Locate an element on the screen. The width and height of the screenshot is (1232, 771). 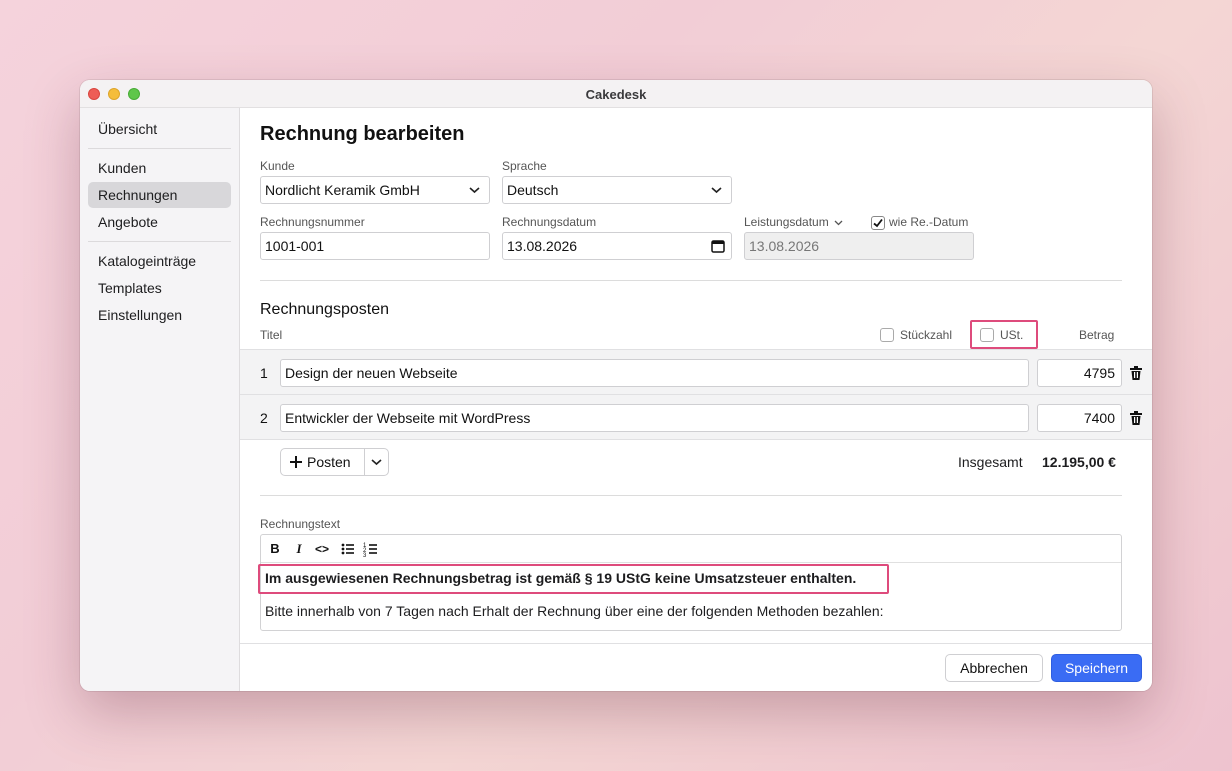
row-number: 1 is located at coordinates (264, 373).